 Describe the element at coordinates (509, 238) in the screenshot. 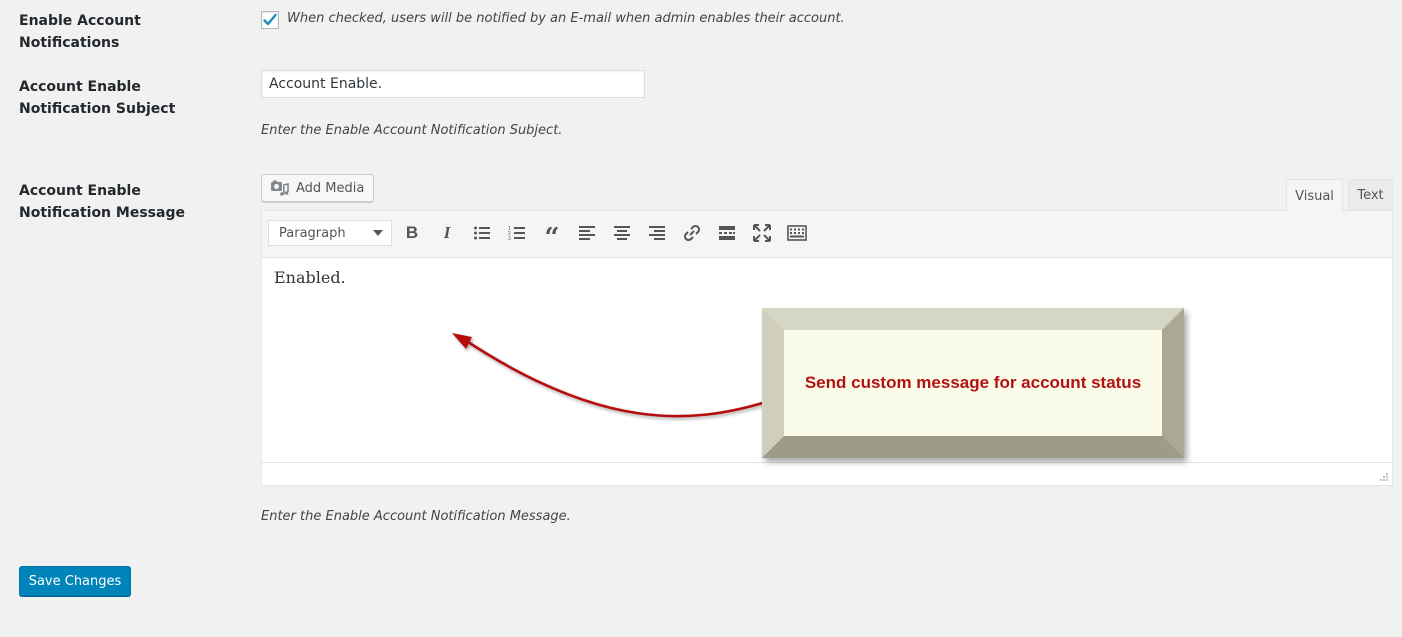

I see `svg-text: 3` at that location.